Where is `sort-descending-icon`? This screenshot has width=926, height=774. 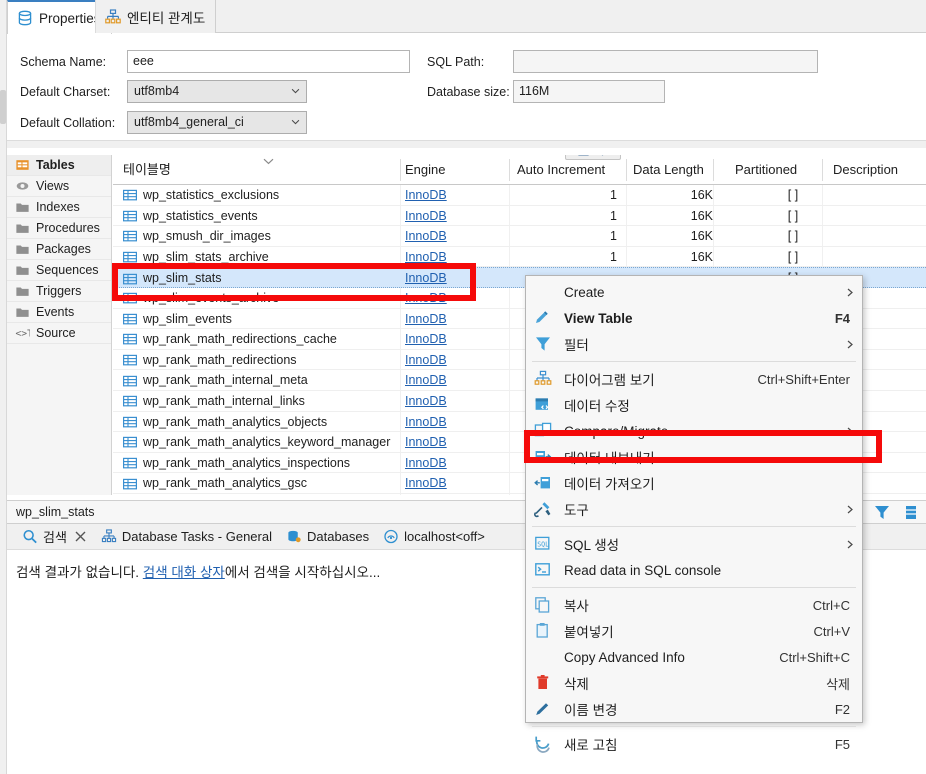 sort-descending-icon is located at coordinates (602, 156).